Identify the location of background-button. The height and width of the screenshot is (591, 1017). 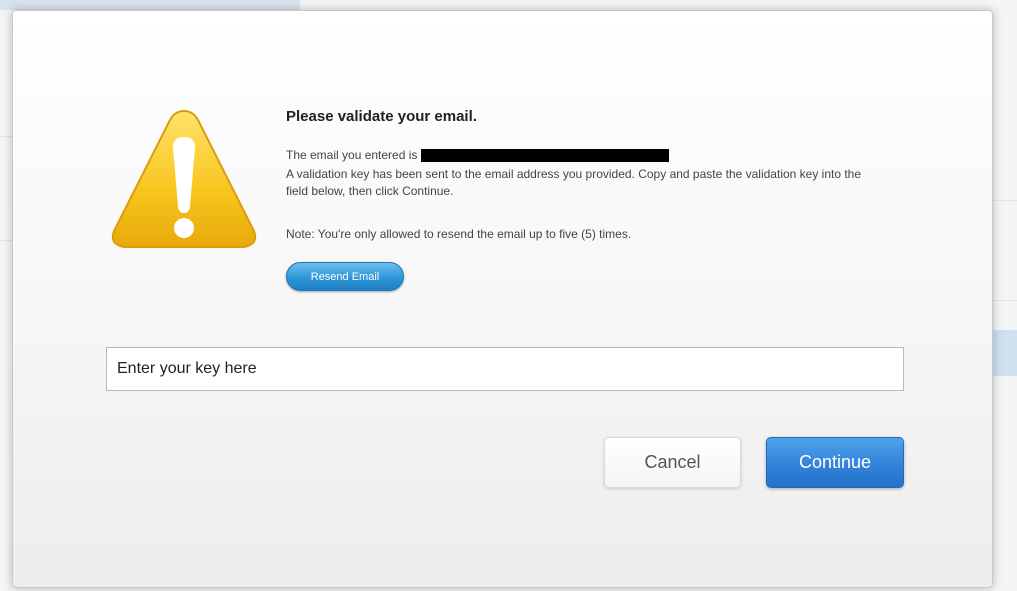
(1003, 353).